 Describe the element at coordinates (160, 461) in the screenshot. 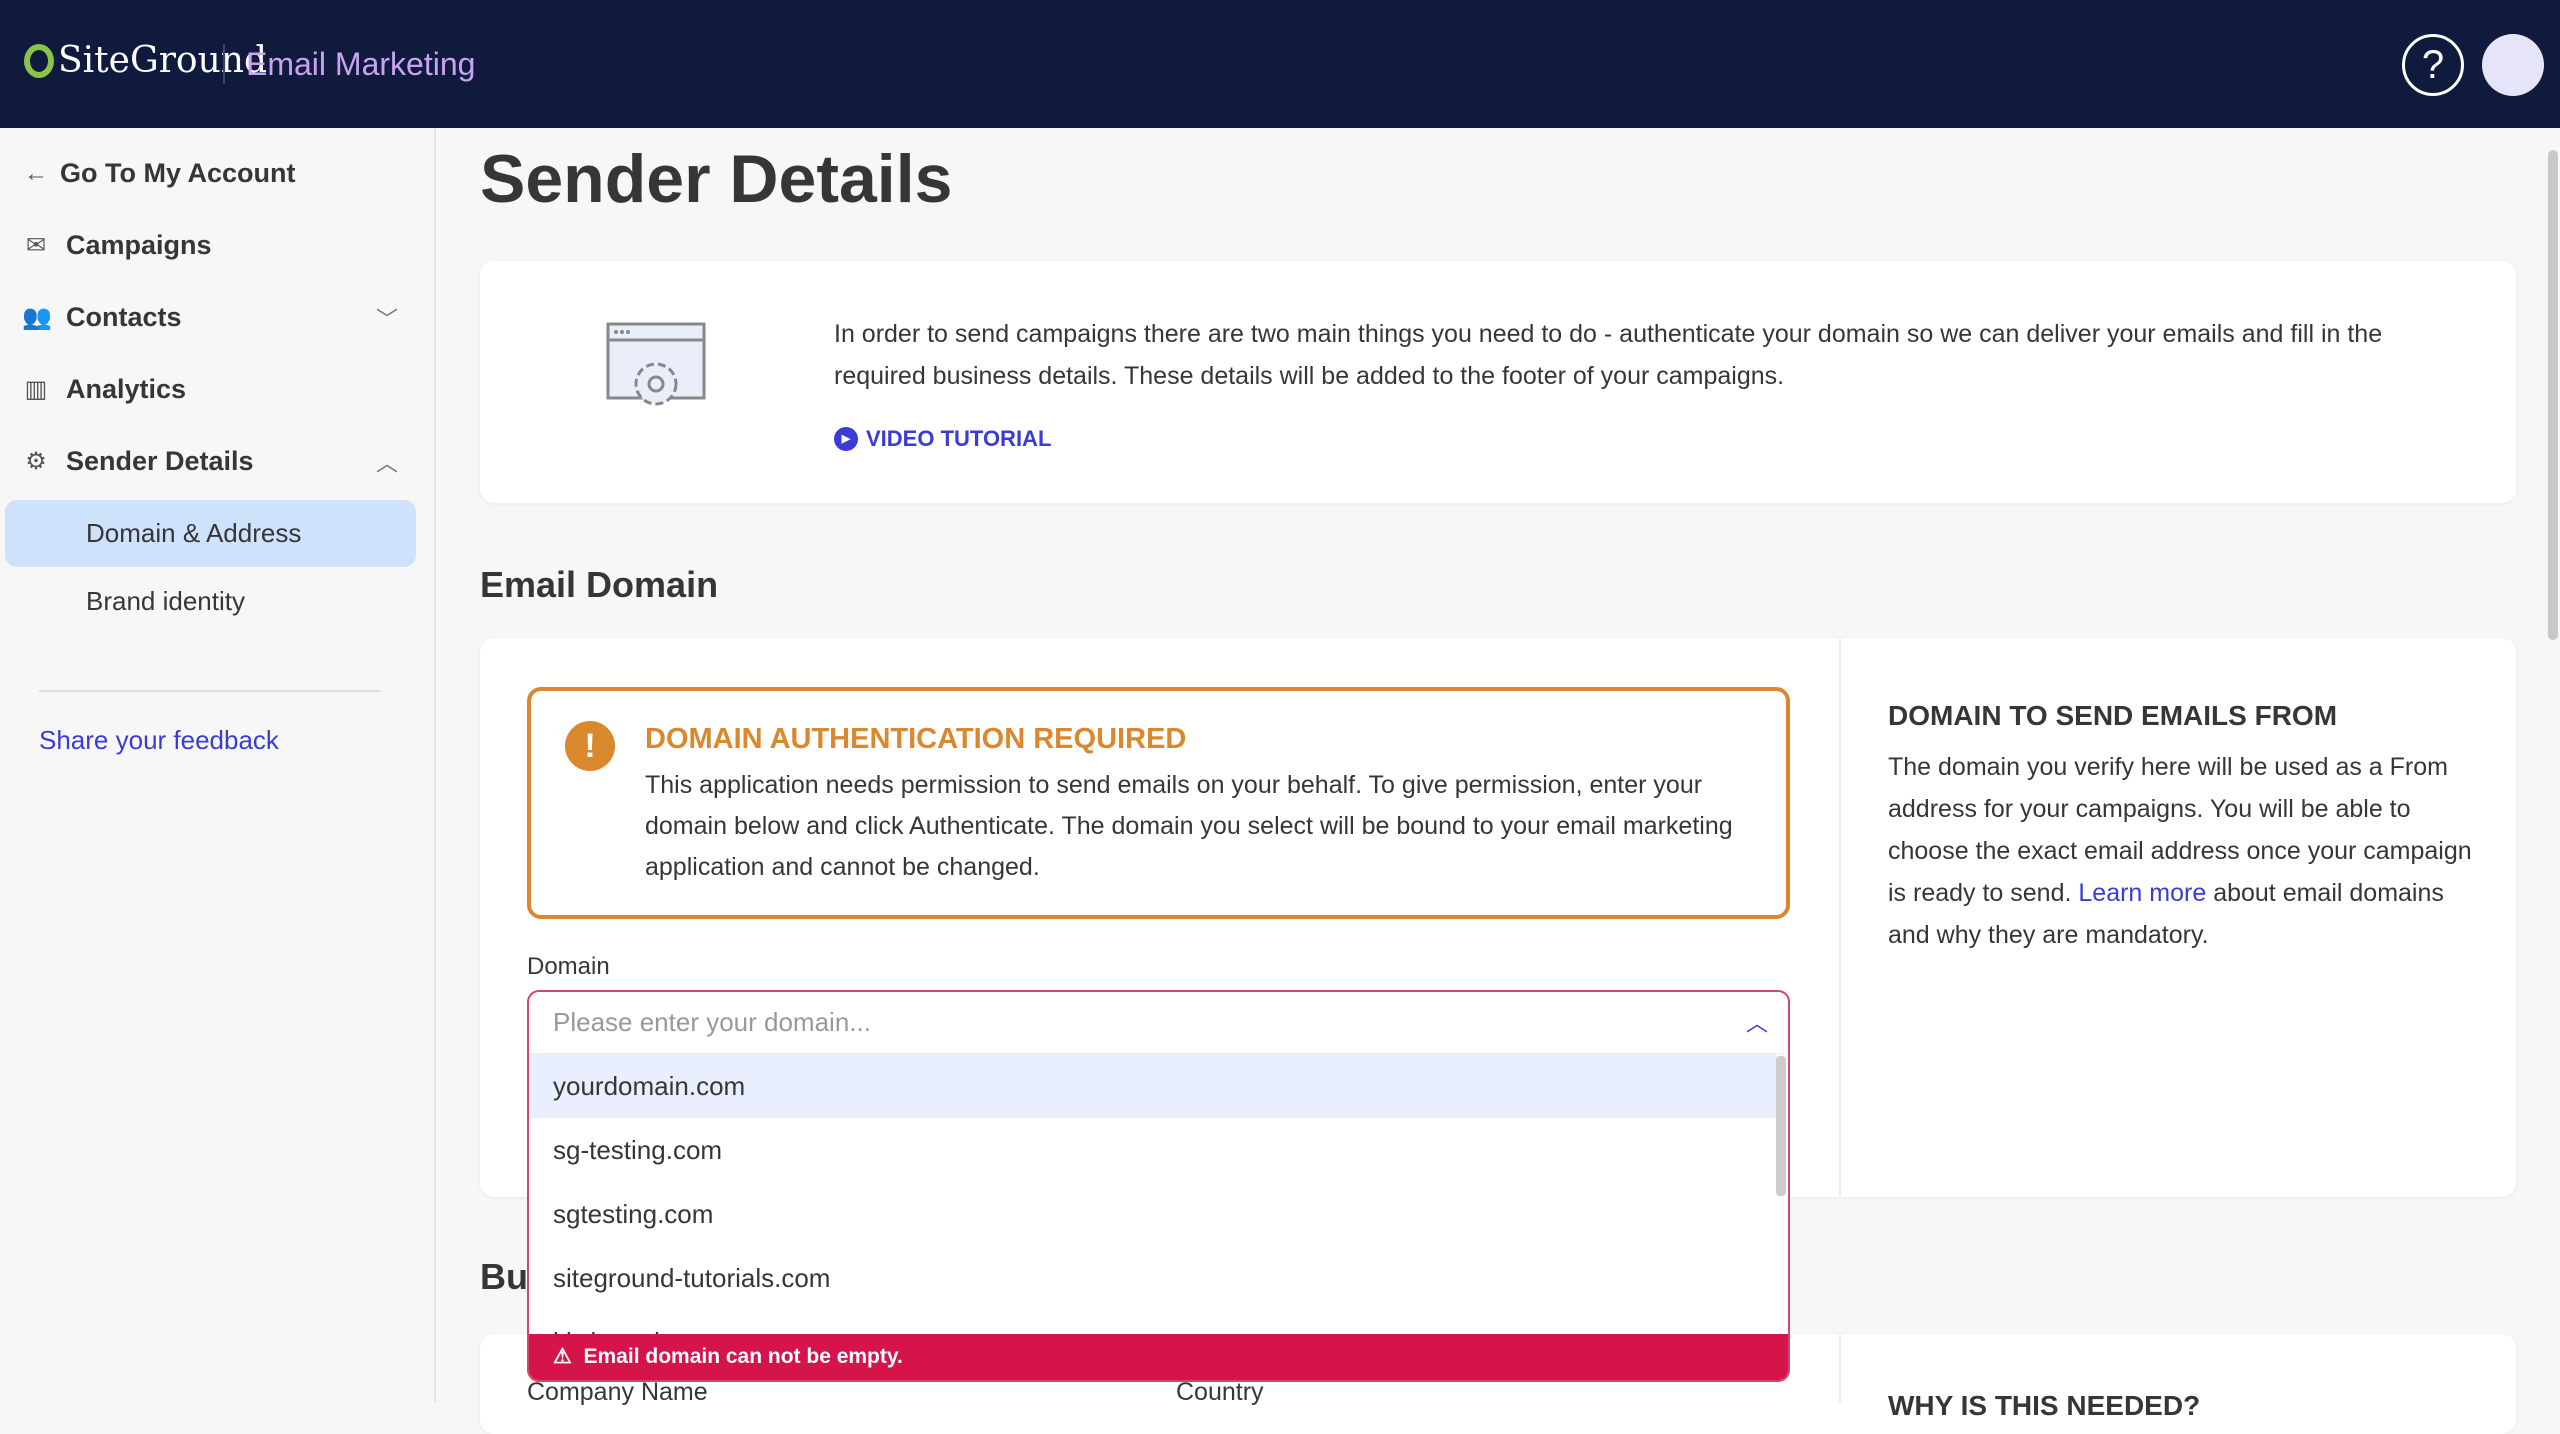

I see `label: Sender Details` at that location.